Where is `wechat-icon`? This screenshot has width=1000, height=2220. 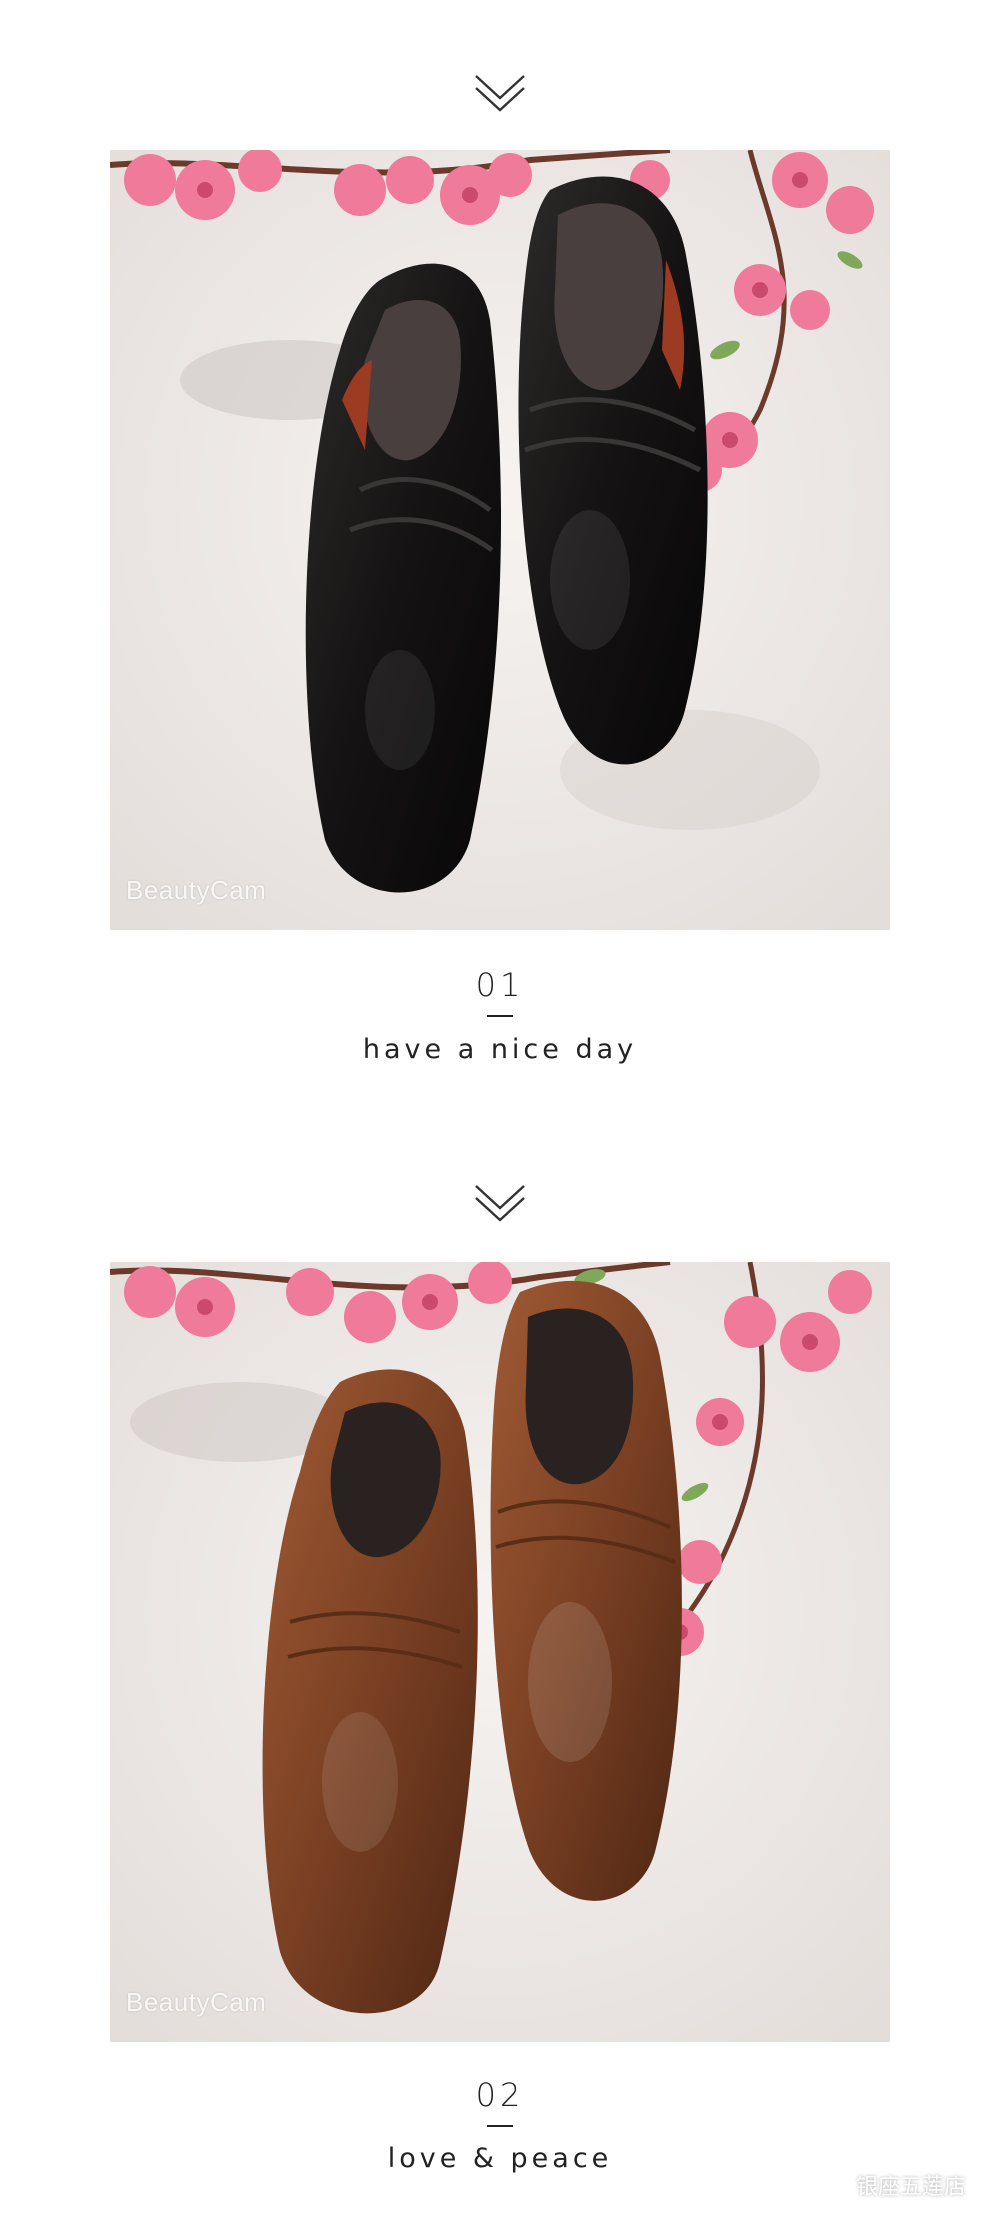 wechat-icon is located at coordinates (834, 2185).